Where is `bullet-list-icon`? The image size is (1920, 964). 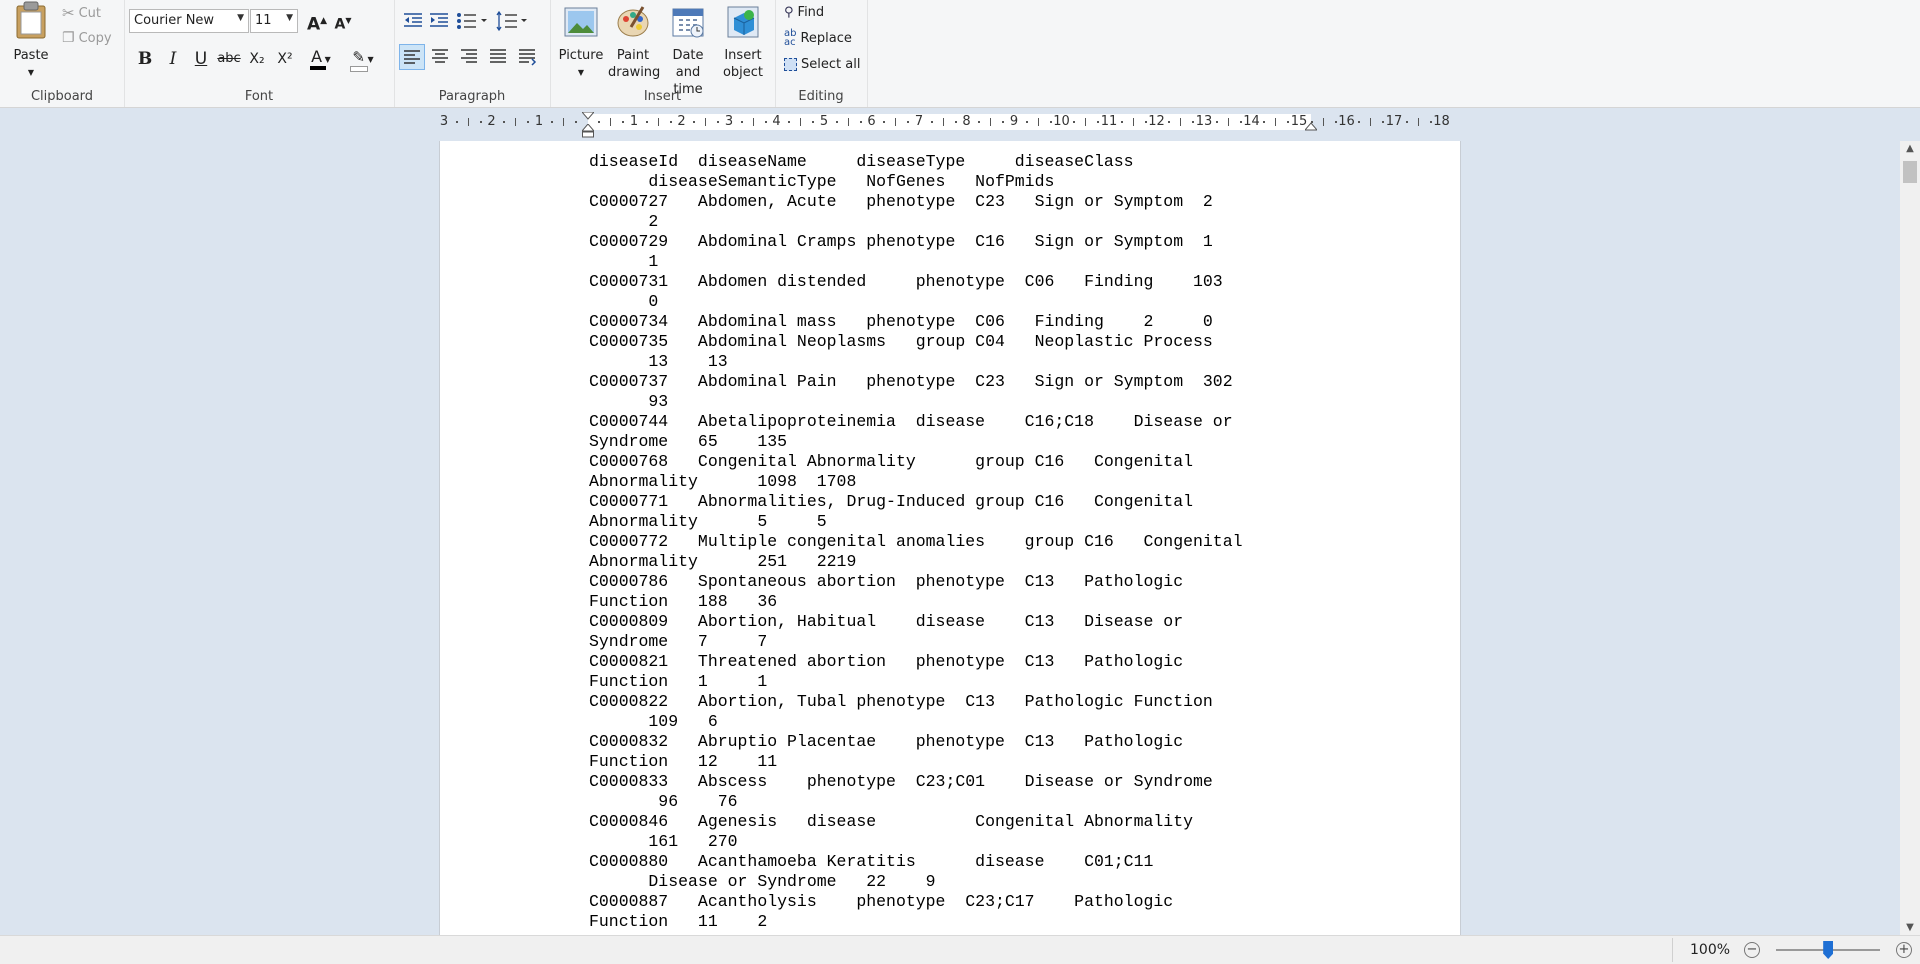
bullet-list-icon is located at coordinates (472, 21).